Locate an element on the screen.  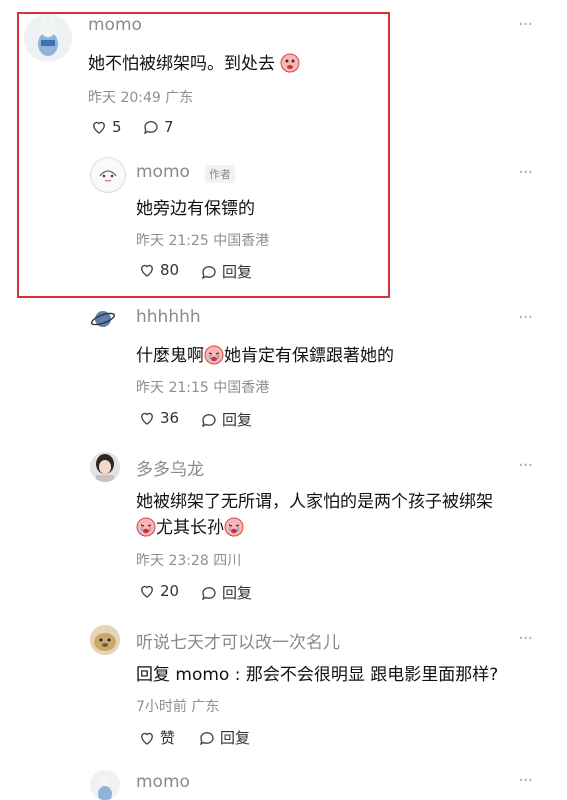
like-button: 20 is located at coordinates (158, 591).